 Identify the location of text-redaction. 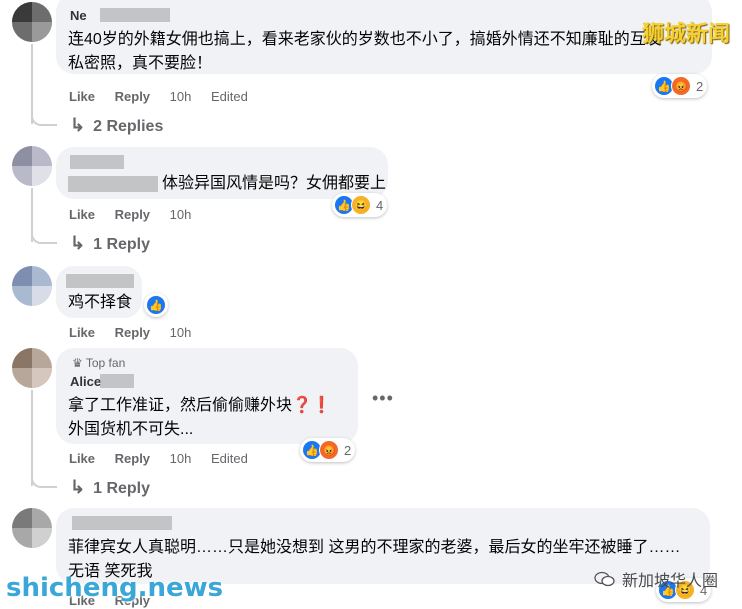
(113, 184).